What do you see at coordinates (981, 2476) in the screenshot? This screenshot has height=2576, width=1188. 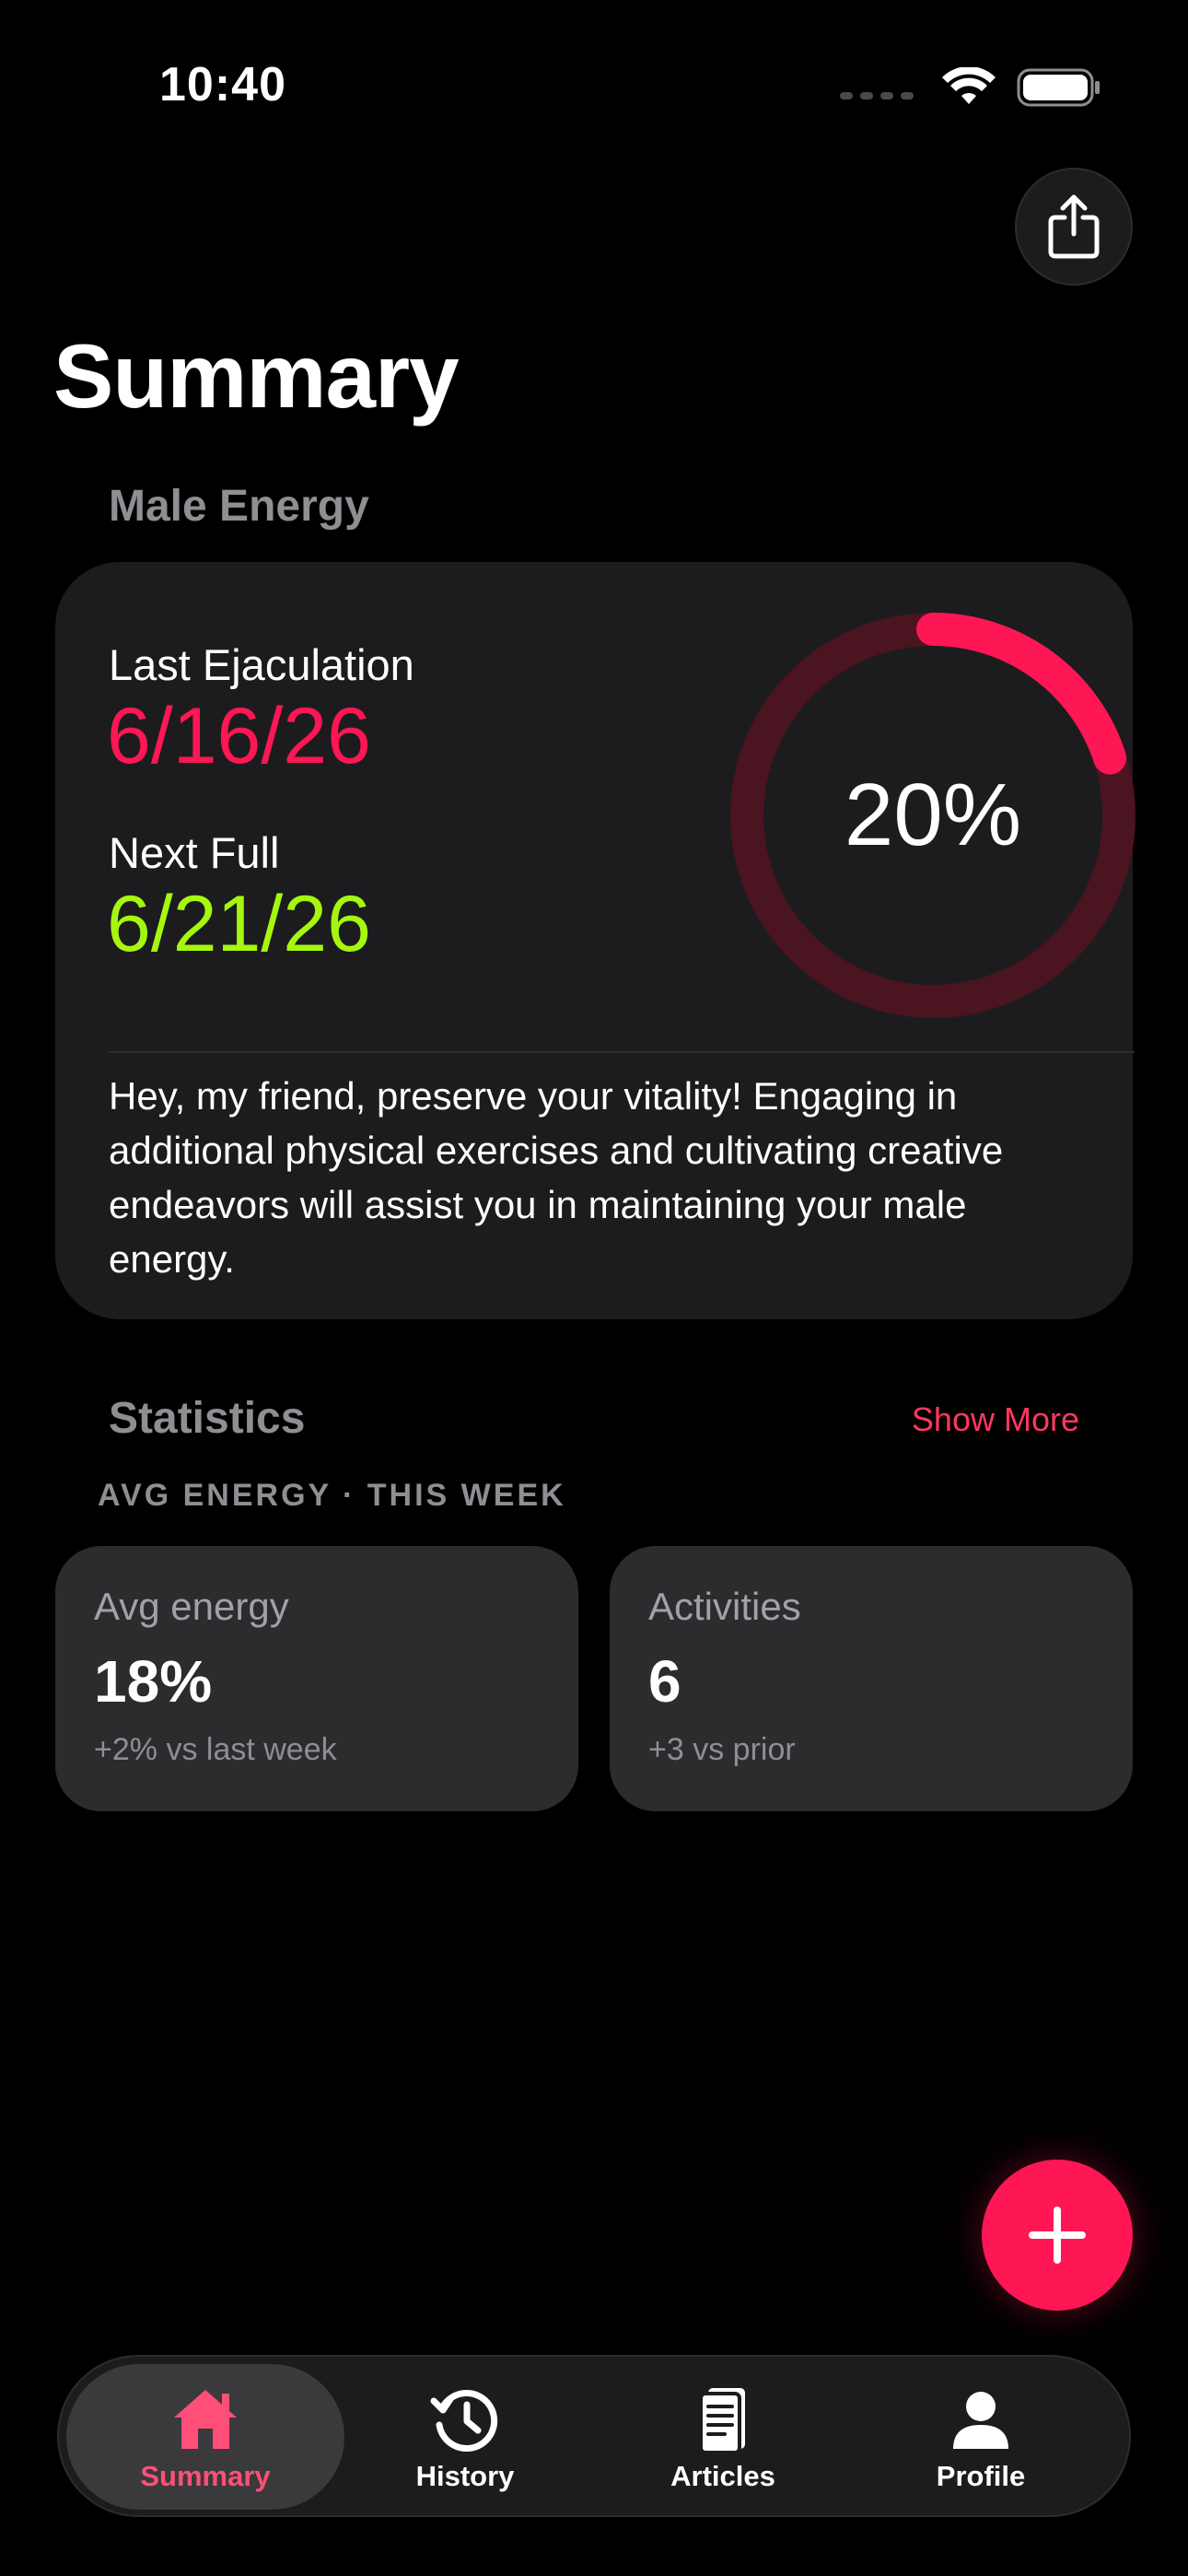 I see `tab-label: Profile` at bounding box center [981, 2476].